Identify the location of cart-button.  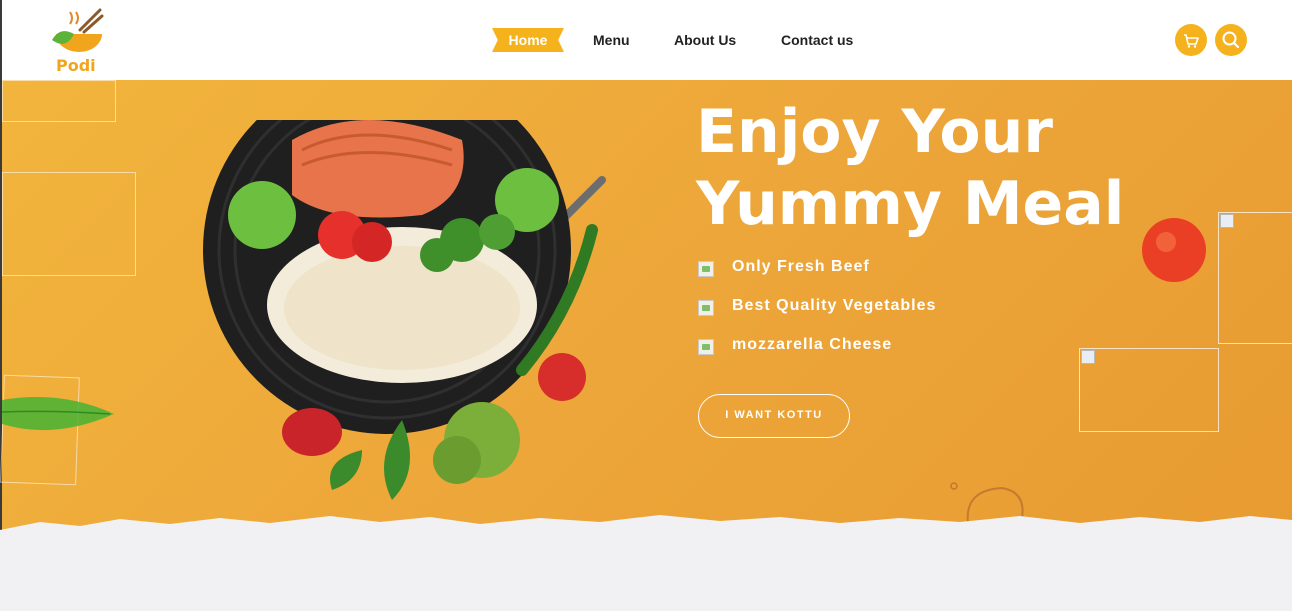
(1191, 40).